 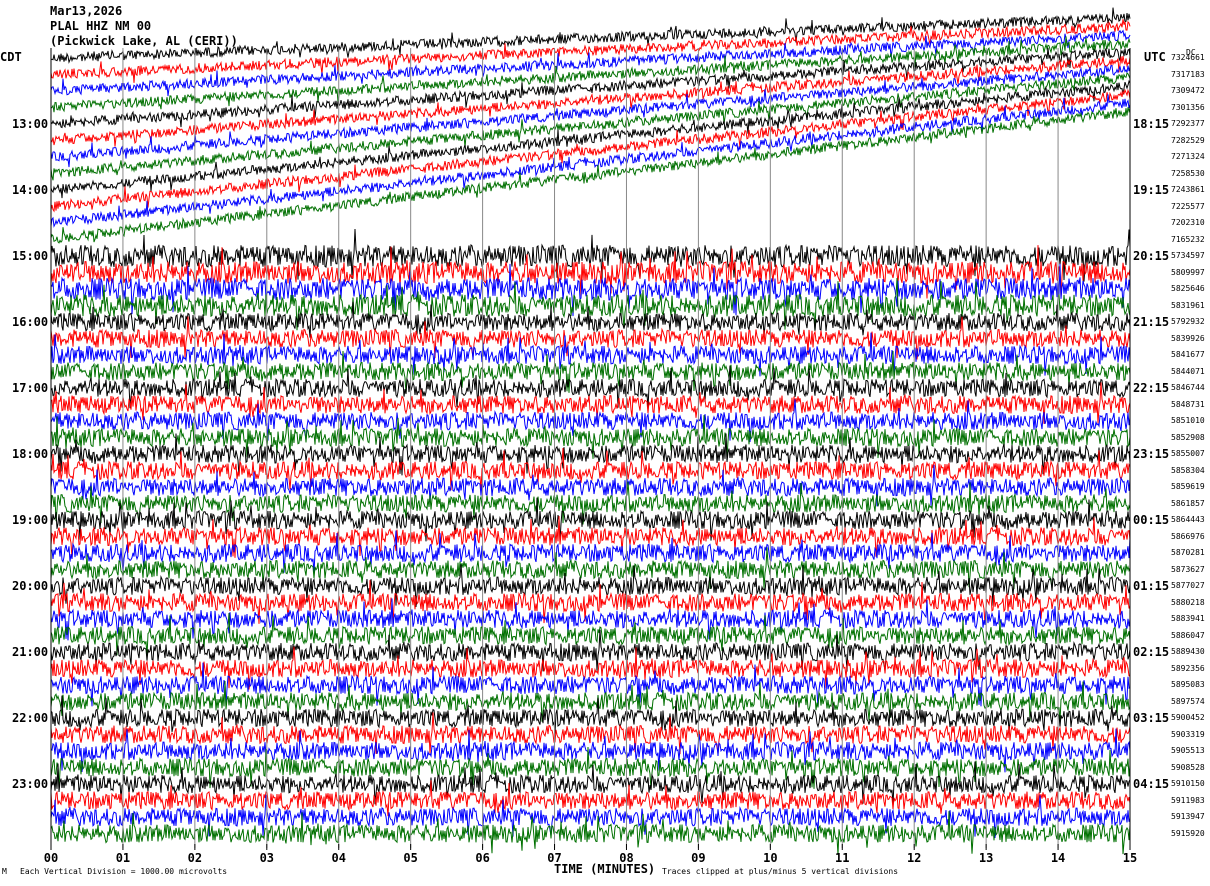 I want to click on dc-value: 5905513, so click(x=1188, y=750).